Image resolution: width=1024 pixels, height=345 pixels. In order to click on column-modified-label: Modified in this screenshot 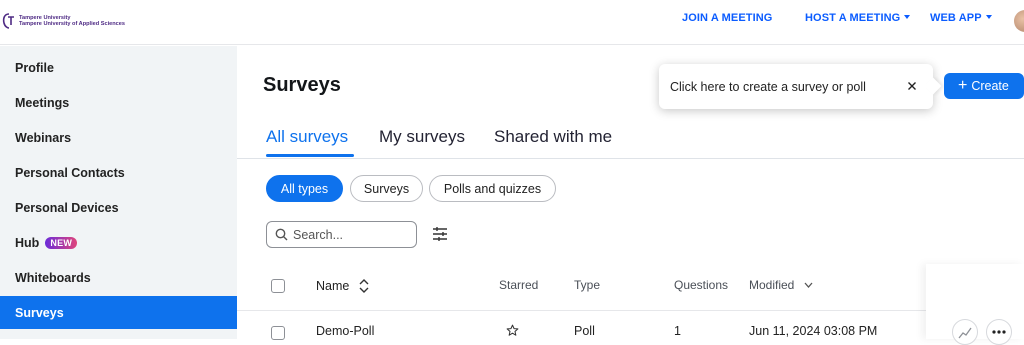, I will do `click(772, 285)`.